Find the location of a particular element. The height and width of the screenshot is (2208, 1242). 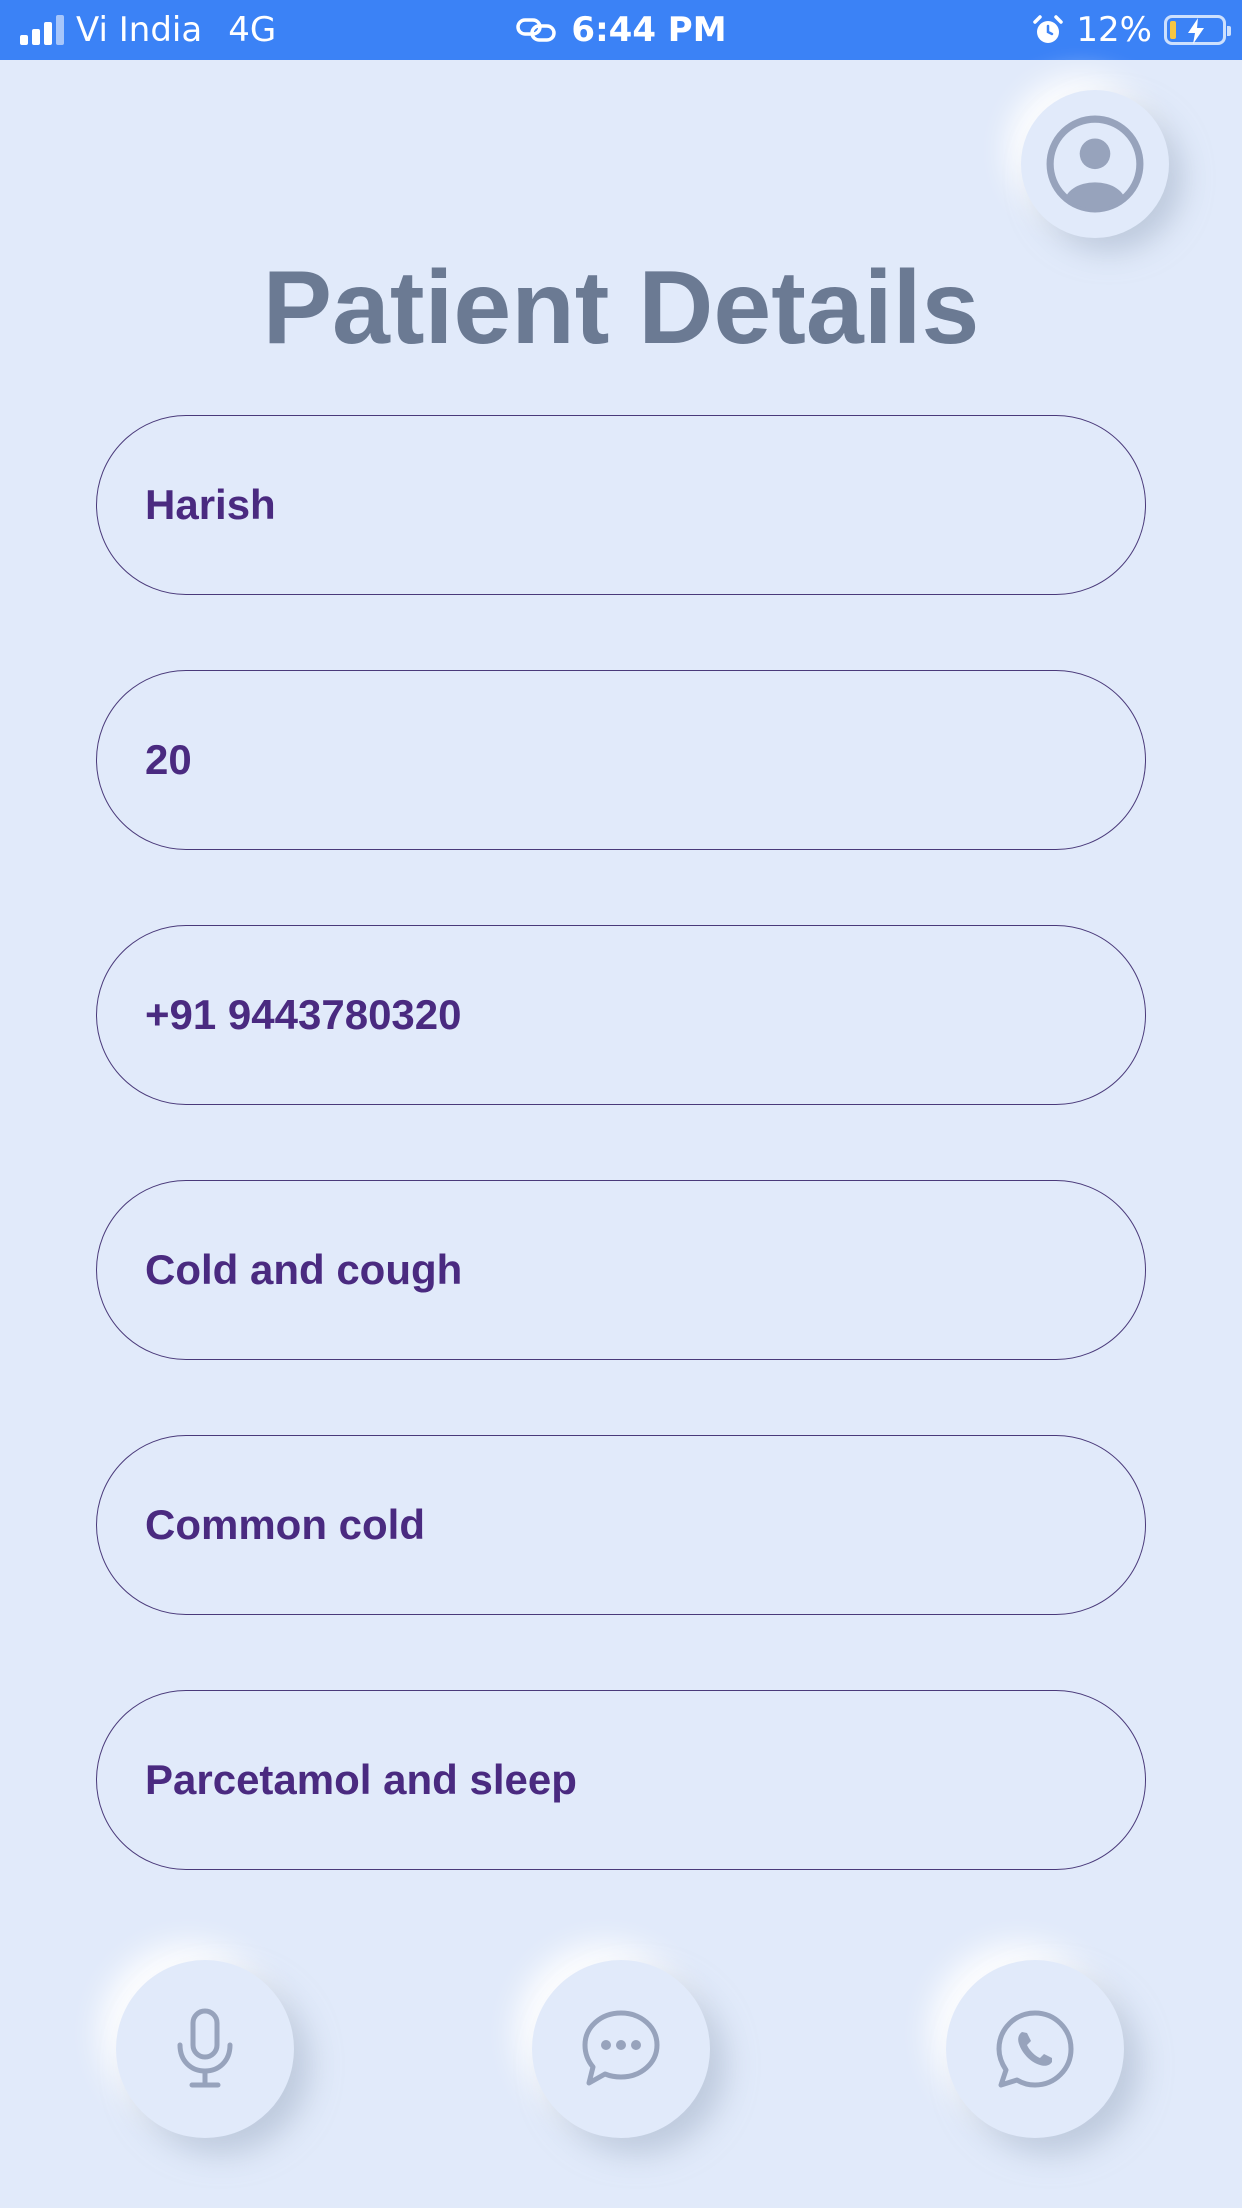

user-circle-icon is located at coordinates (1095, 164).